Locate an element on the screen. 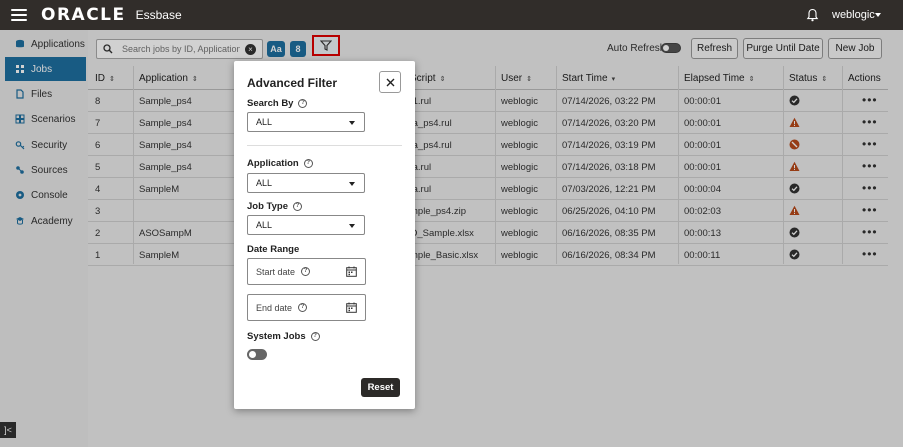 The width and height of the screenshot is (903, 447). close-button is located at coordinates (390, 82).